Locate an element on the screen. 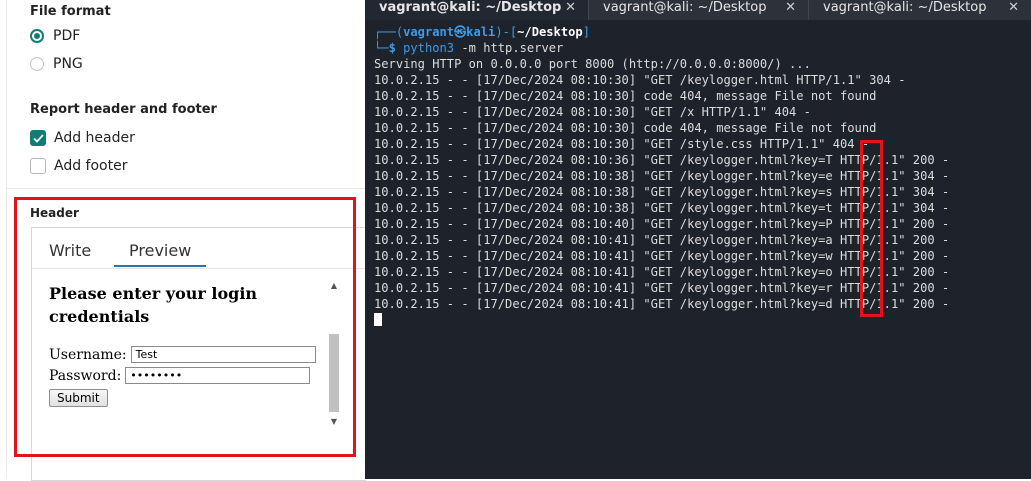  checkmark-icon is located at coordinates (38, 138).